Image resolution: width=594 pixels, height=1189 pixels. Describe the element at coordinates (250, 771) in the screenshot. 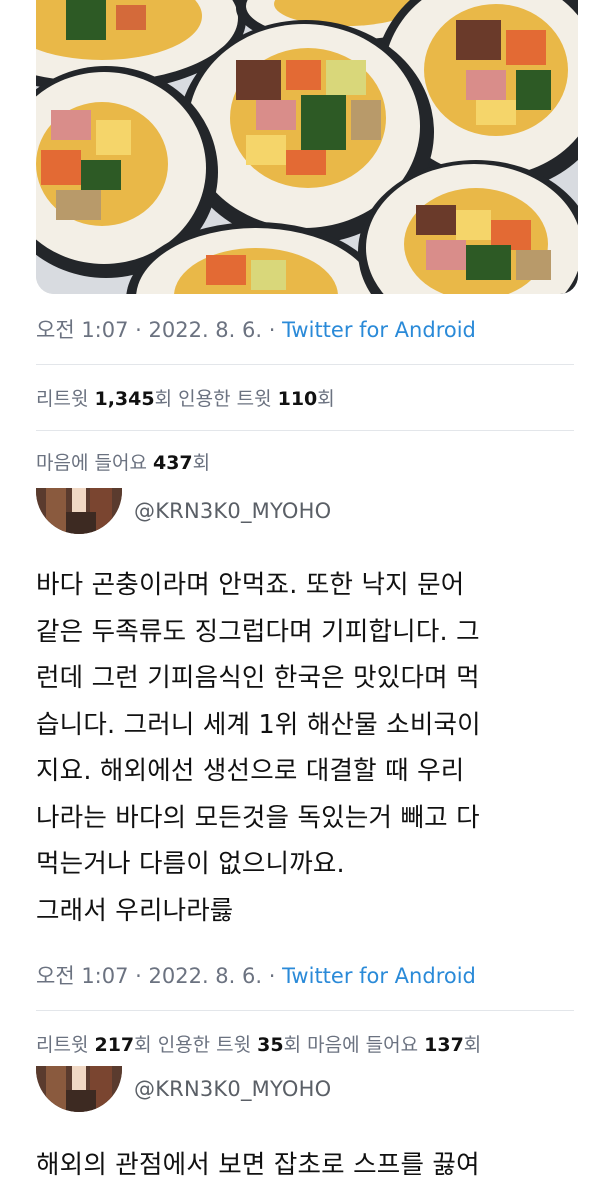

I see `tweet-line: 지요. 해외에선 생선으로 대결할 때 우리` at that location.